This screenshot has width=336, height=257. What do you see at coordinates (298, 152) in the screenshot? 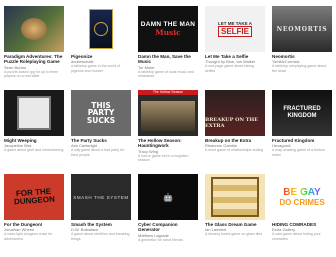
I see `game-description: A map-drawing game of a broken realm` at bounding box center [298, 152].